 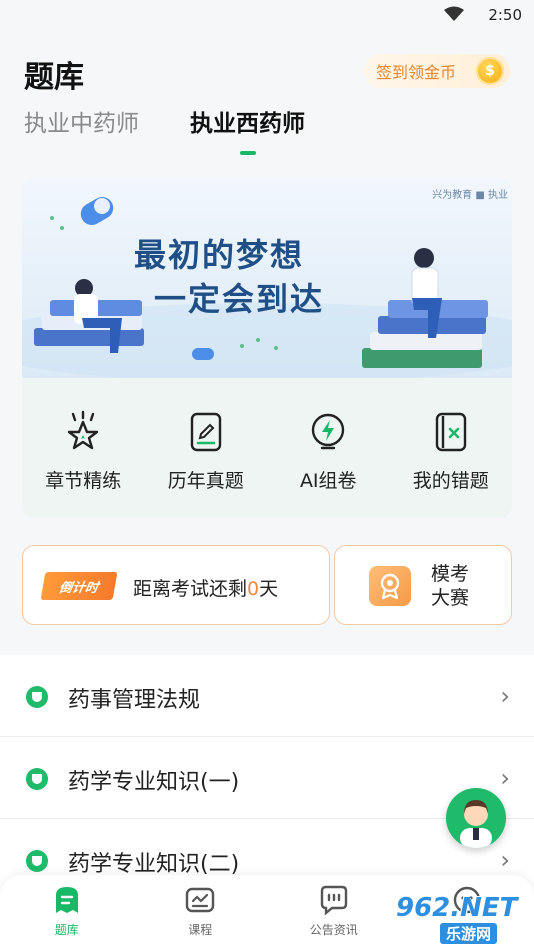 I want to click on service-avatar-icon, so click(x=476, y=824).